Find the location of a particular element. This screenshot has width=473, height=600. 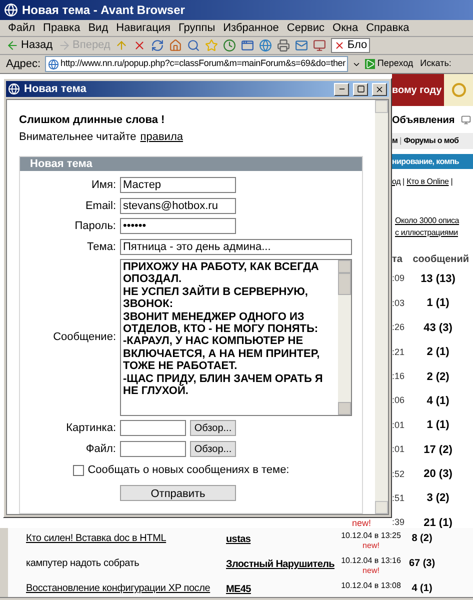

maximize-icon is located at coordinates (360, 89).